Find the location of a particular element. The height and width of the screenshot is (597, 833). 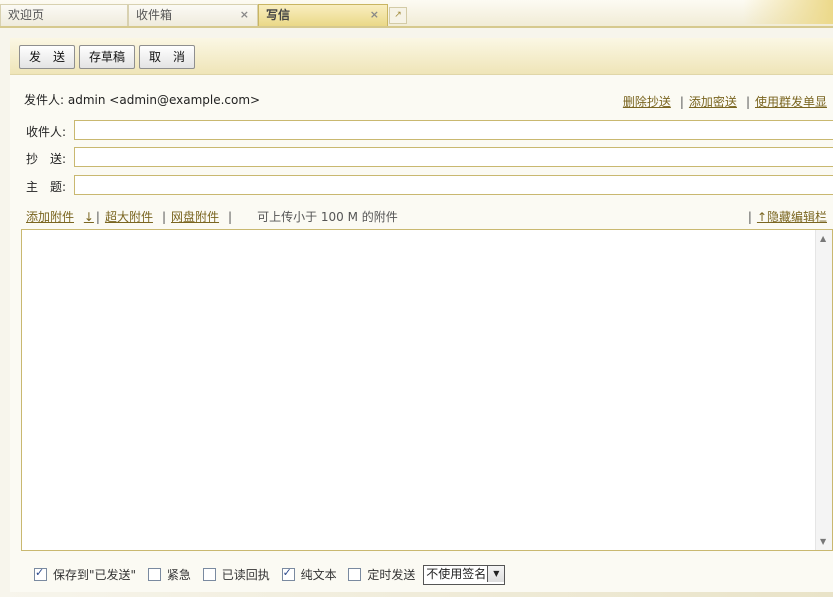

urgent-checkbox is located at coordinates (154, 574).